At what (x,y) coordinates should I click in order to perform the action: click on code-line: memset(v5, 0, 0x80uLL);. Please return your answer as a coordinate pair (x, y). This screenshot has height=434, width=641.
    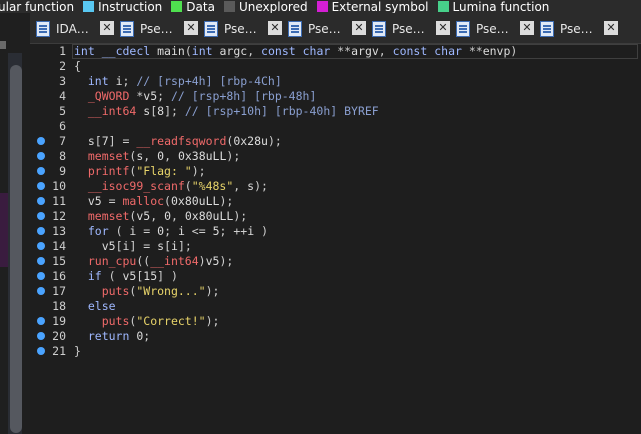
    Looking at the image, I should click on (160, 216).